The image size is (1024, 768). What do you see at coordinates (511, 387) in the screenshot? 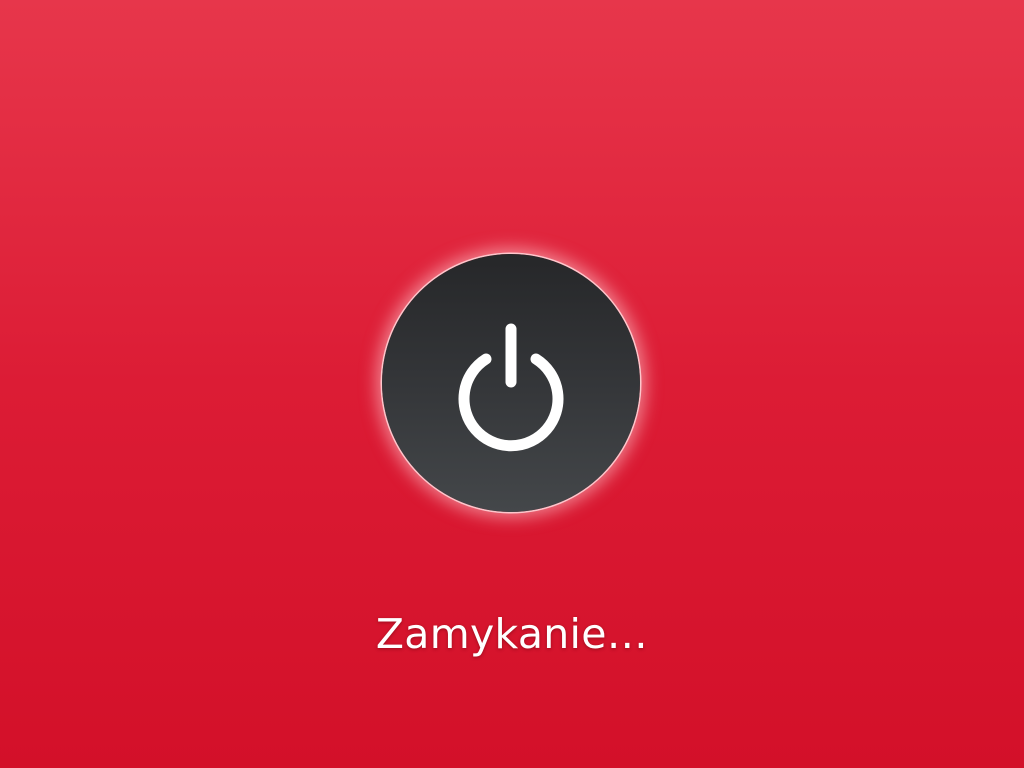
I see `power-icon` at bounding box center [511, 387].